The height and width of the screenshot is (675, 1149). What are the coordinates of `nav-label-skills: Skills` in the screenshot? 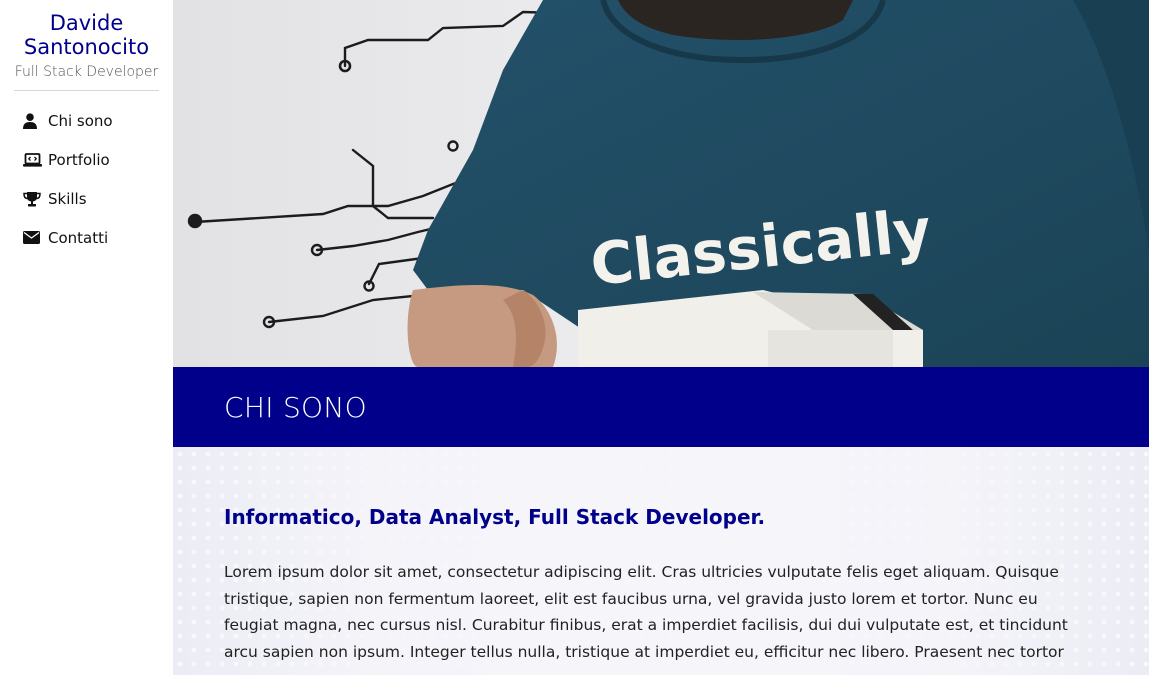 It's located at (67, 198).